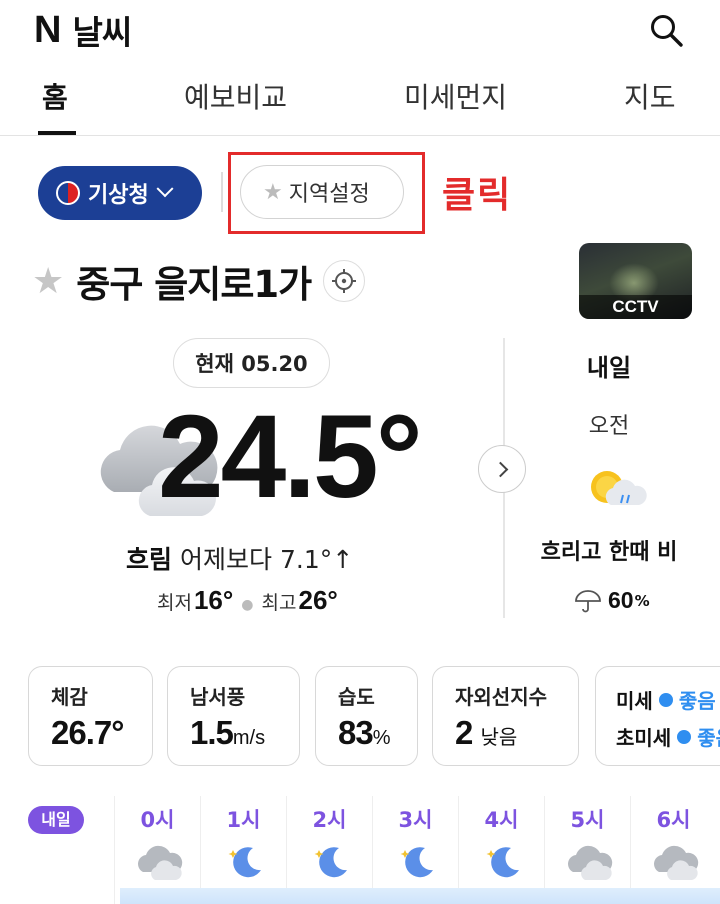 The image size is (720, 904). What do you see at coordinates (501, 820) in the screenshot?
I see `hour-label: 4시` at bounding box center [501, 820].